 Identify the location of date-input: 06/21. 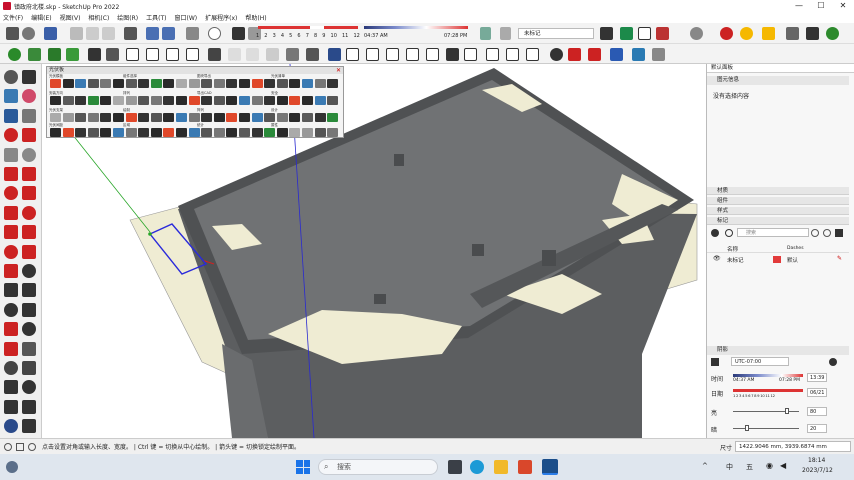
(817, 392).